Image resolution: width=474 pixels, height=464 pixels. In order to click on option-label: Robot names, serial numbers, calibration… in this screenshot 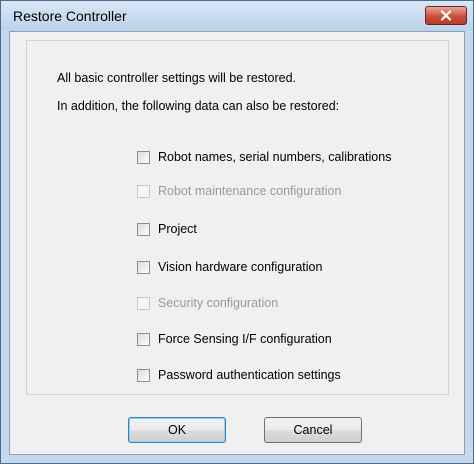, I will do `click(275, 157)`.